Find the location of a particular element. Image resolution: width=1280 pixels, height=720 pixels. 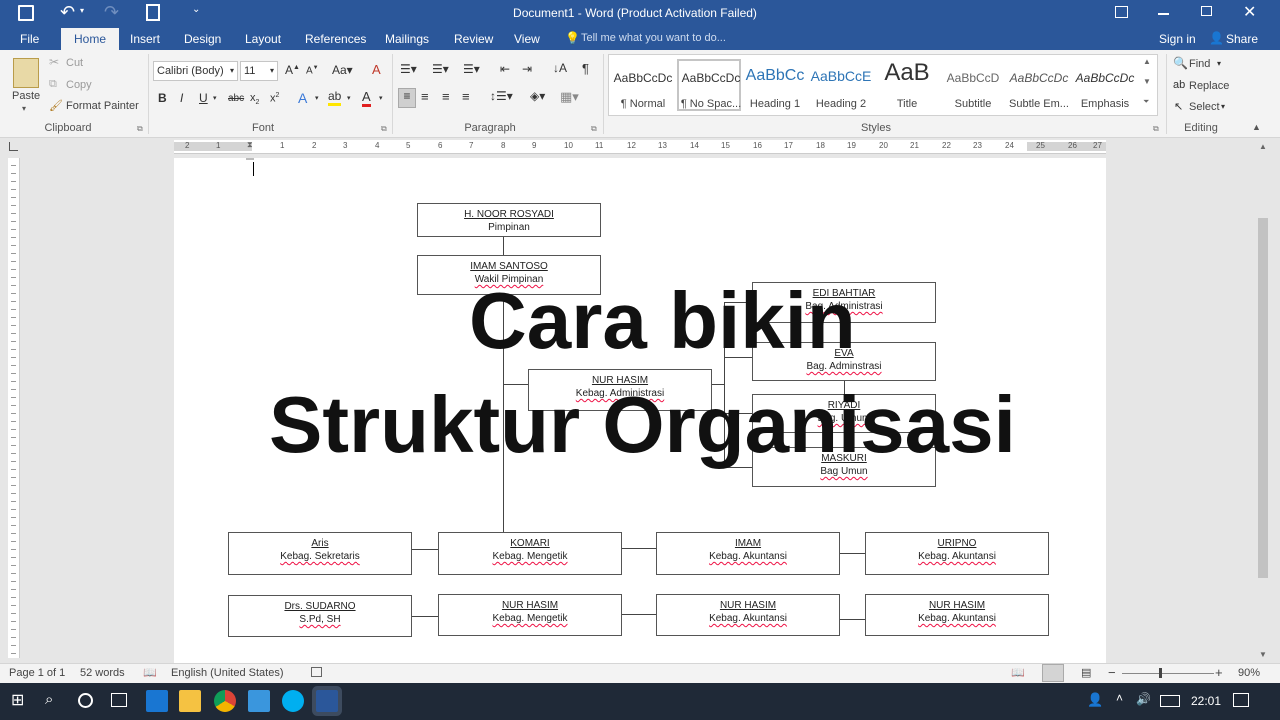

redo-icon: ↷ is located at coordinates (111, 12).